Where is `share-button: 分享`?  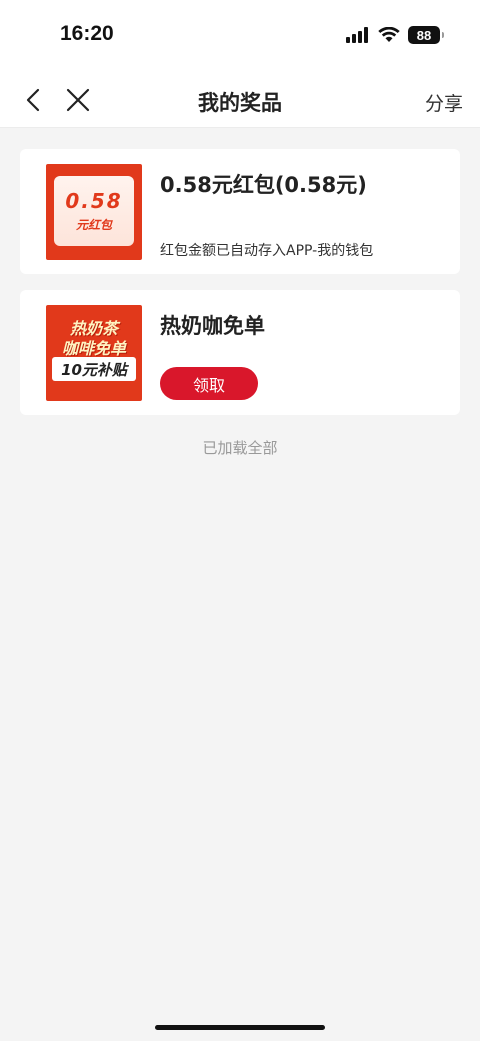 share-button: 分享 is located at coordinates (444, 102).